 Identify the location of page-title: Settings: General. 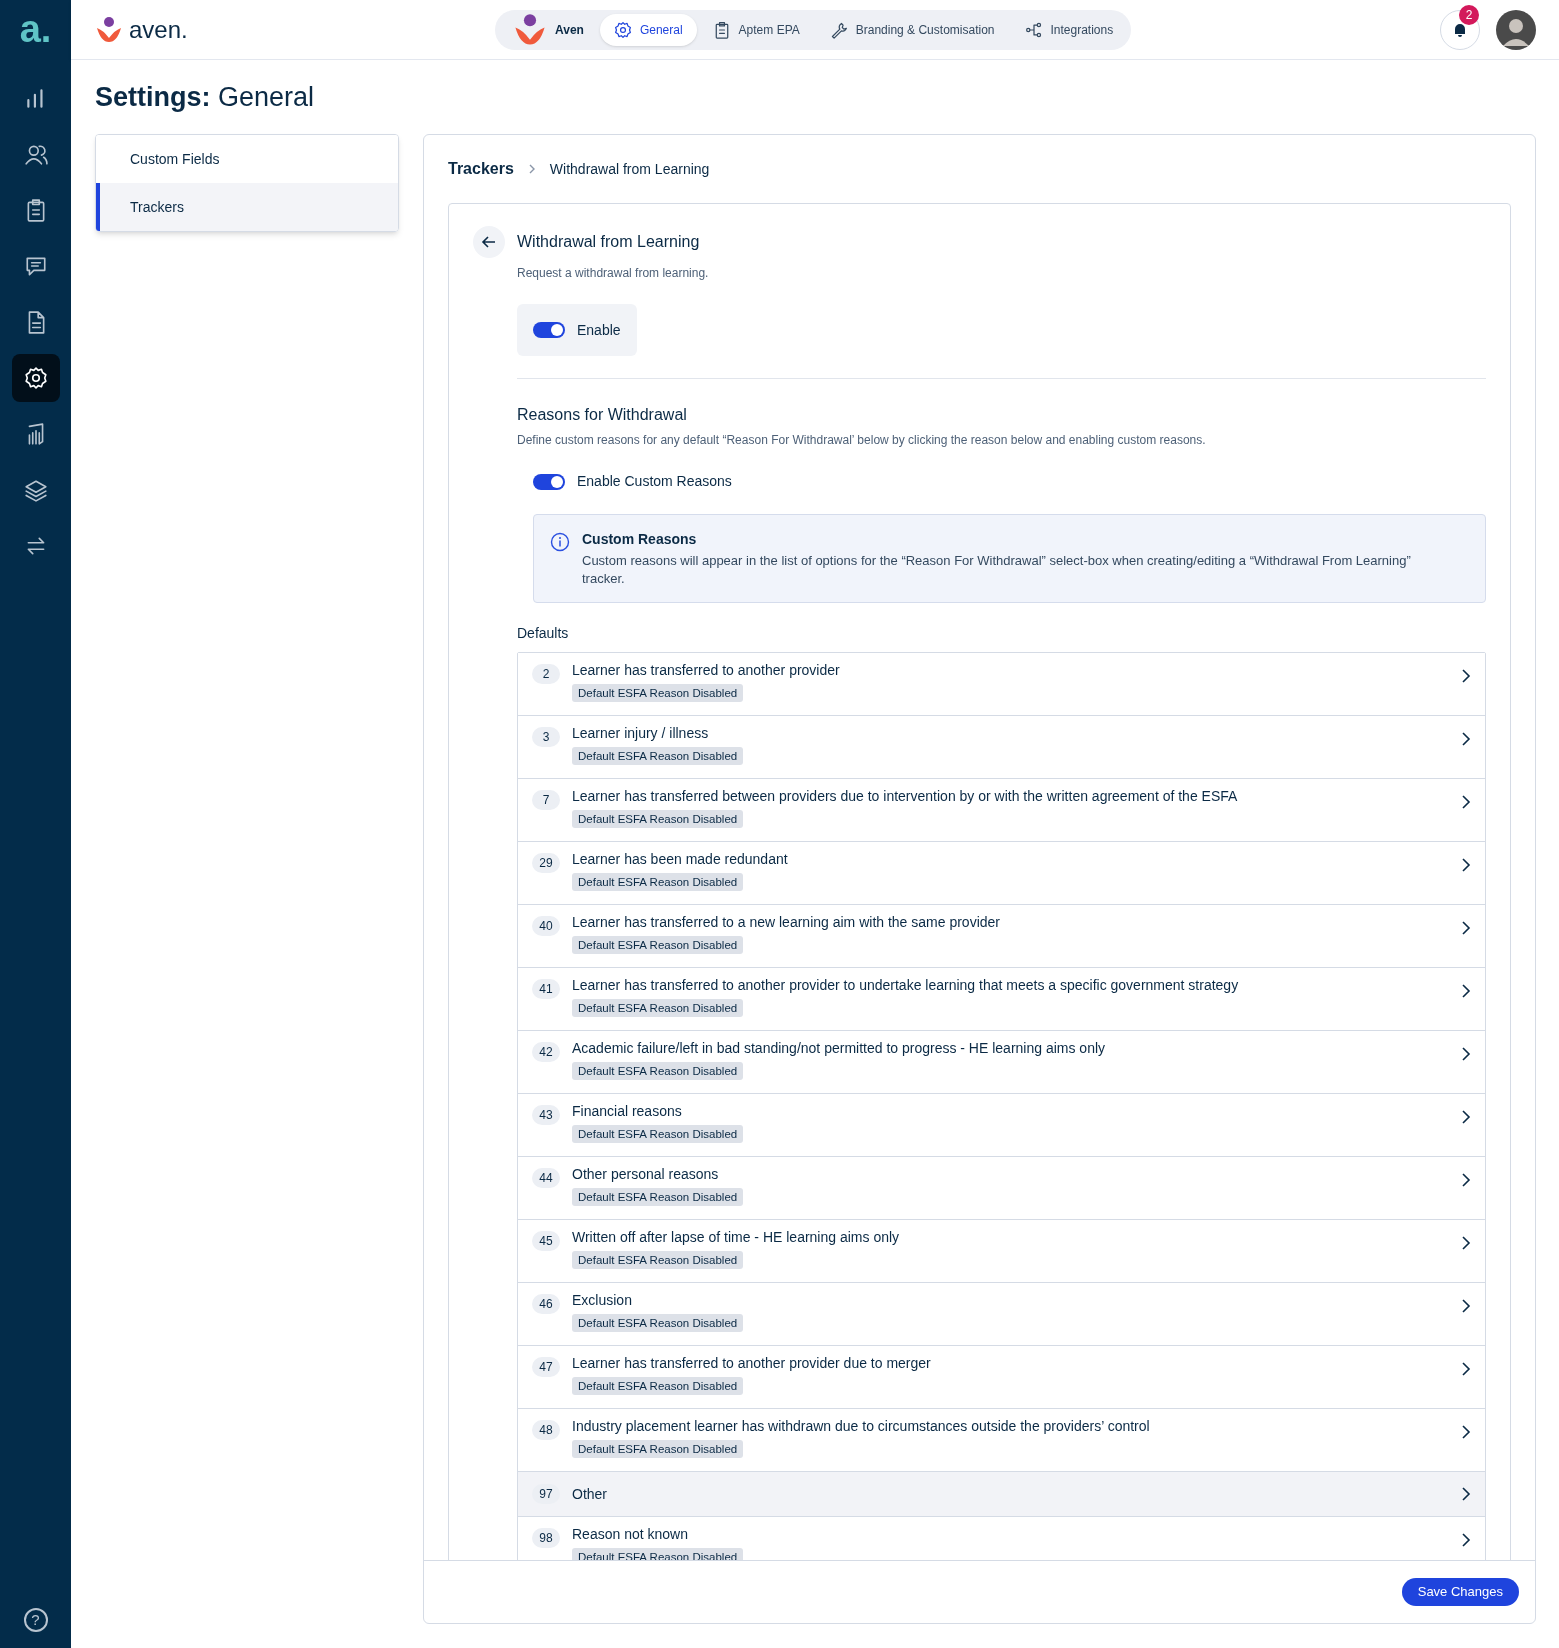
(205, 97).